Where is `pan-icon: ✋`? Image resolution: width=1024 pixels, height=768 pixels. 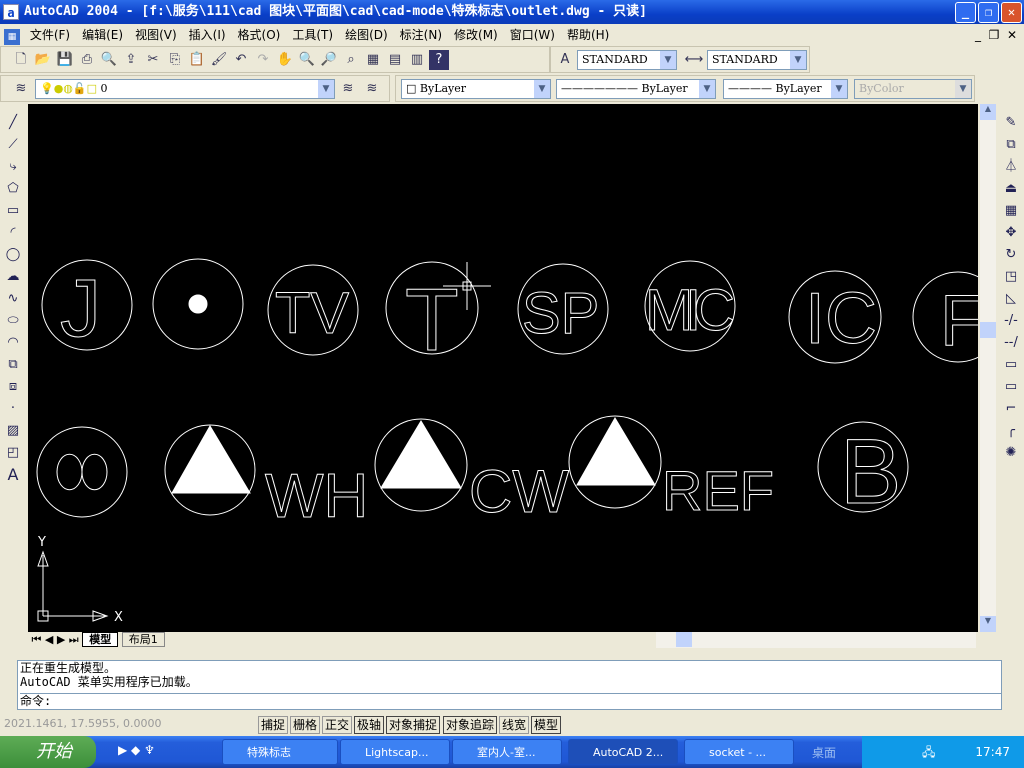 pan-icon: ✋ is located at coordinates (285, 60).